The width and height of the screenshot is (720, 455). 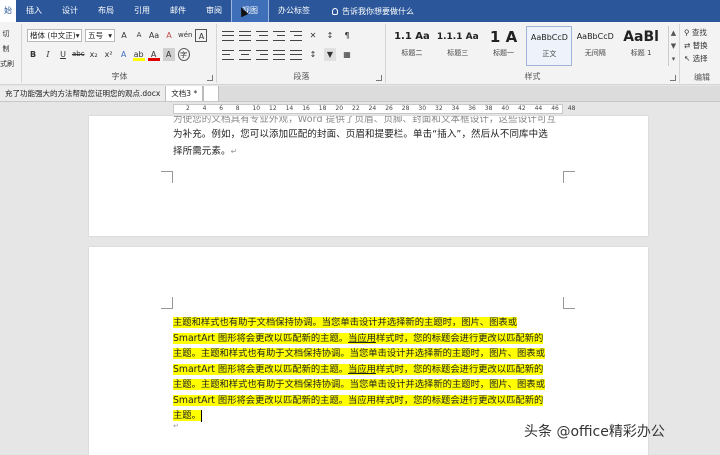 I want to click on bold-button: B, so click(x=33, y=54).